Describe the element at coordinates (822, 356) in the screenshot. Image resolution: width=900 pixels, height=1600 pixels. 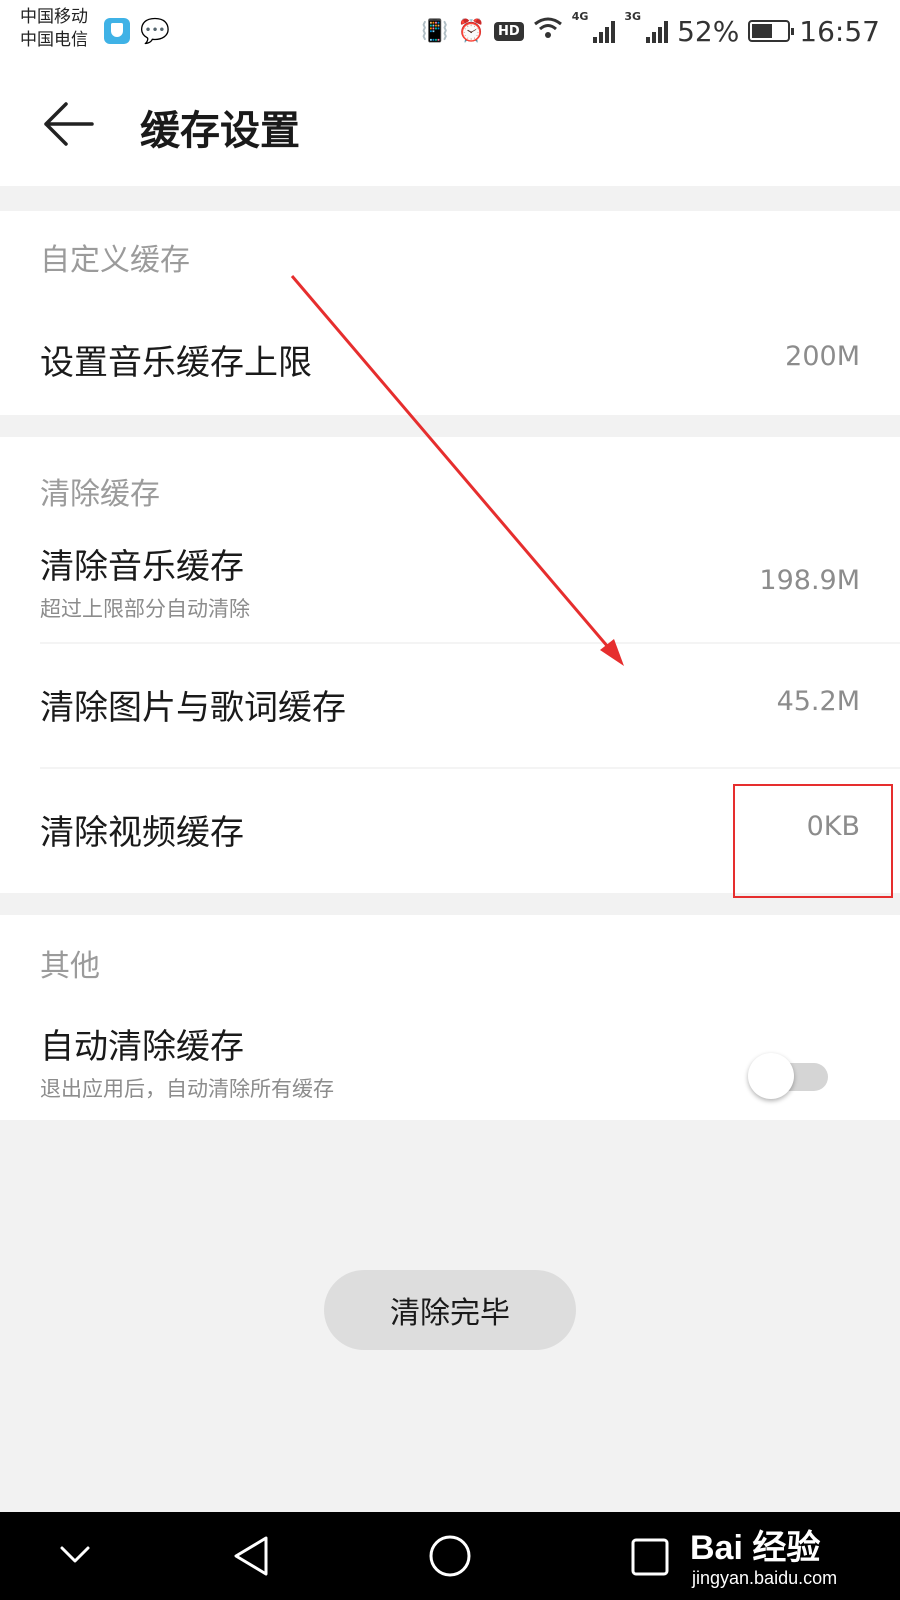
I see `row-value: 200M` at that location.